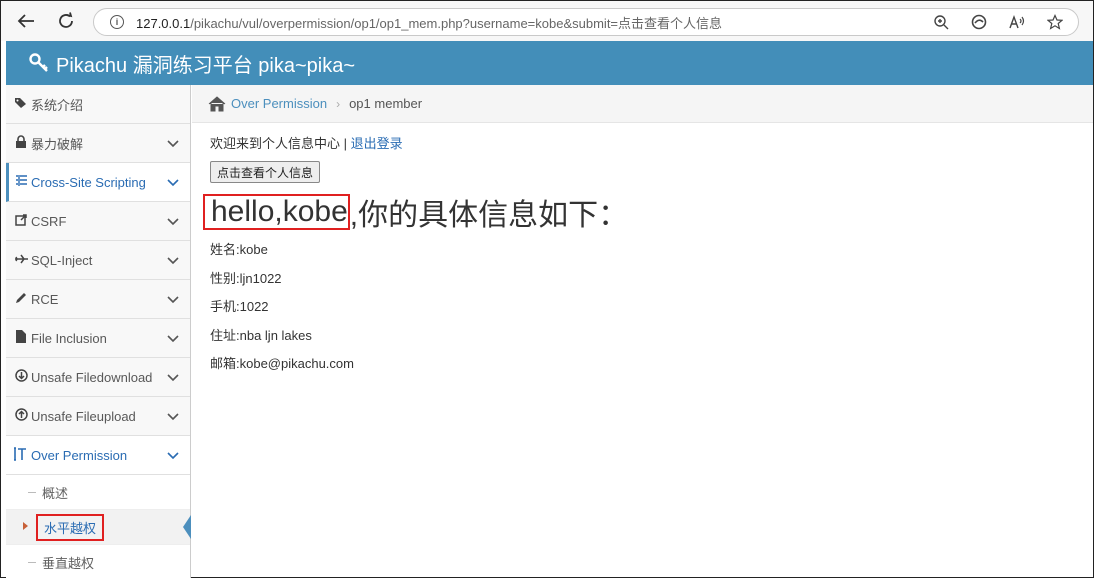 Image resolution: width=1094 pixels, height=578 pixels. What do you see at coordinates (21, 377) in the screenshot?
I see `download-icon` at bounding box center [21, 377].